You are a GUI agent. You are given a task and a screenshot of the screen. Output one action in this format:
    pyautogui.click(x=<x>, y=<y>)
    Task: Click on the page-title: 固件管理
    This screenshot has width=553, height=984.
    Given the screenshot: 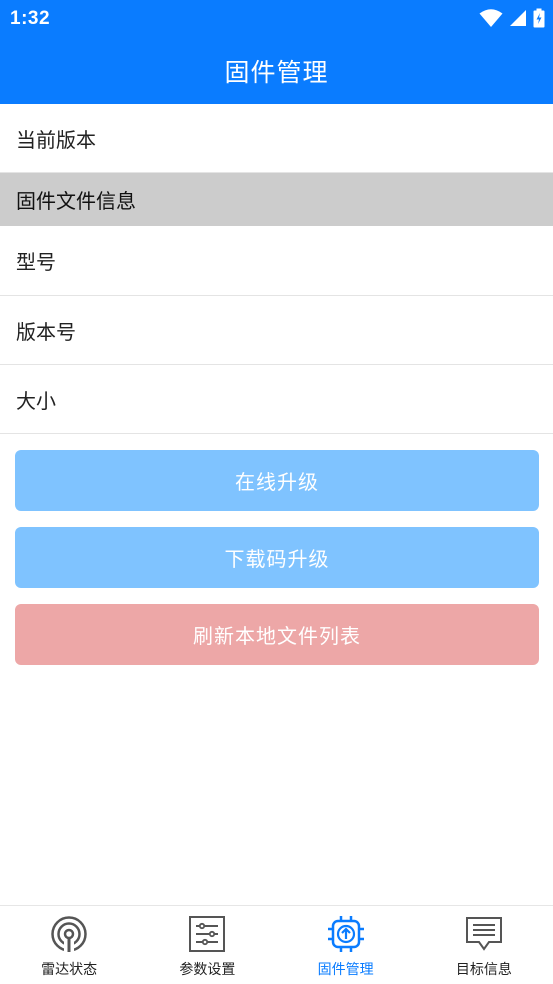 What is the action you would take?
    pyautogui.click(x=276, y=72)
    